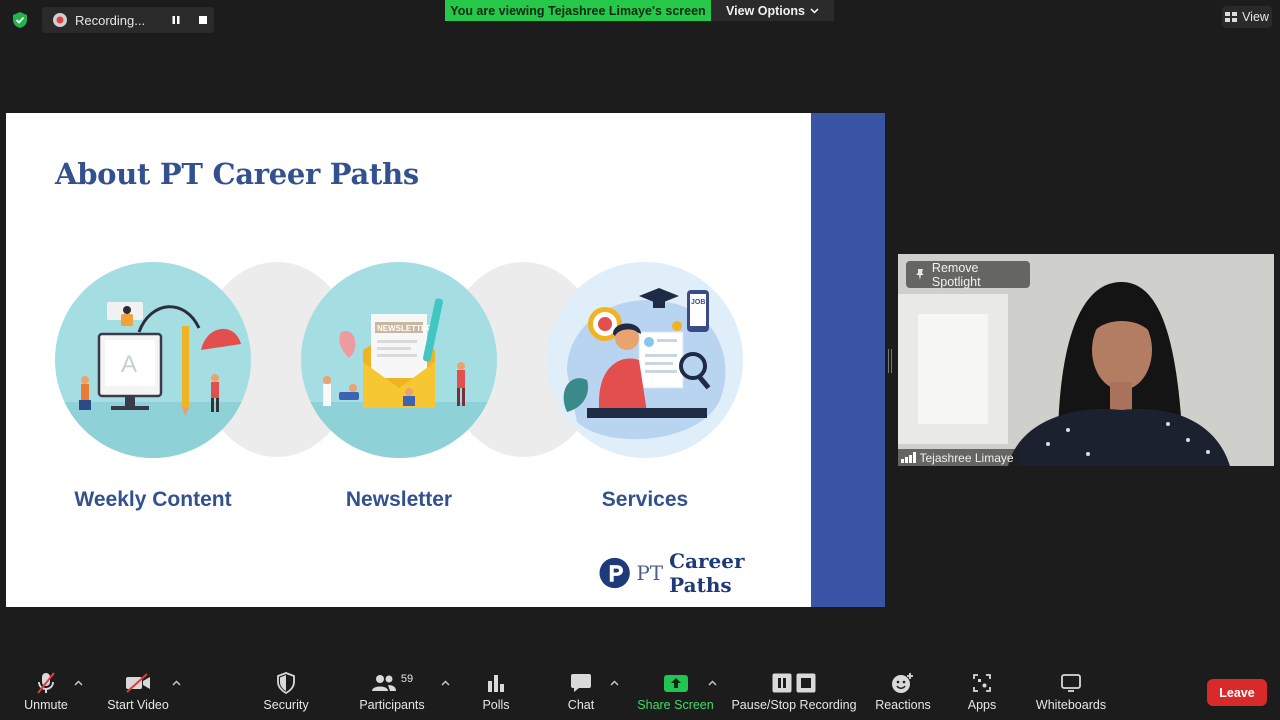  What do you see at coordinates (1255, 17) in the screenshot?
I see `view-label: View` at bounding box center [1255, 17].